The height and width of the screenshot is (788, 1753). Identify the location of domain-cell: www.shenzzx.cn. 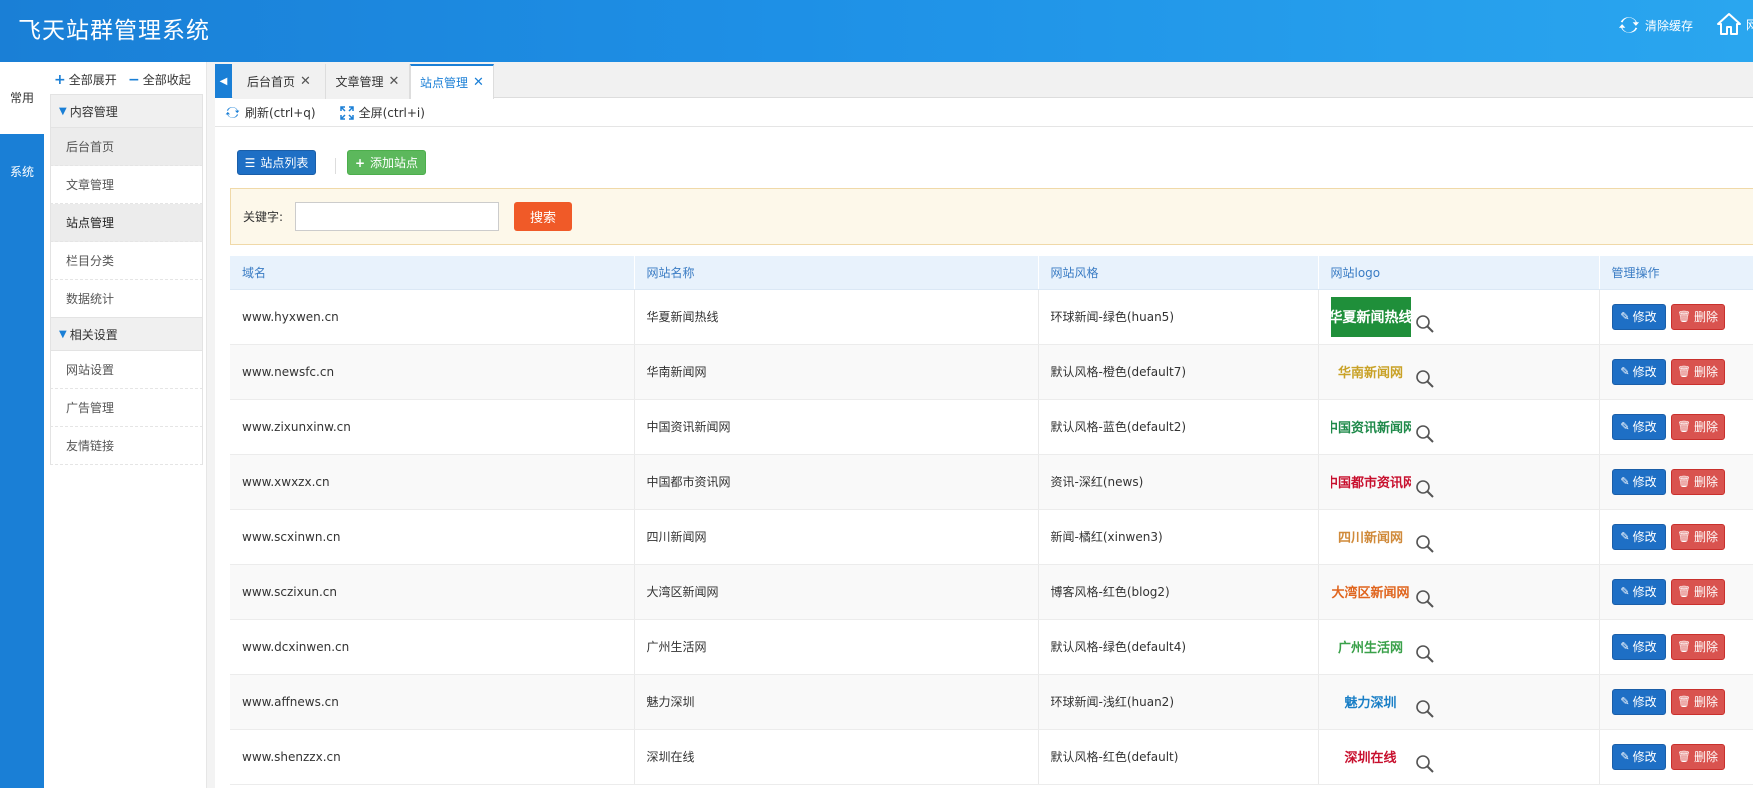
(432, 757).